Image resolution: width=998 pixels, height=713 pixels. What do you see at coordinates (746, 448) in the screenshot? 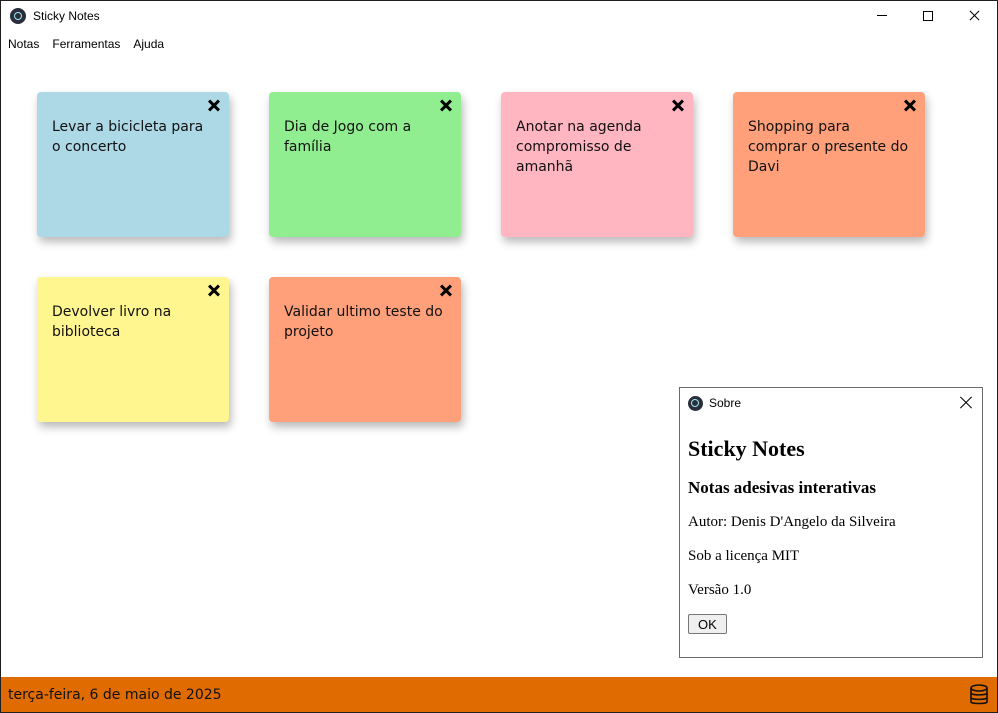
I see `about-heading: Sticky Notes` at bounding box center [746, 448].